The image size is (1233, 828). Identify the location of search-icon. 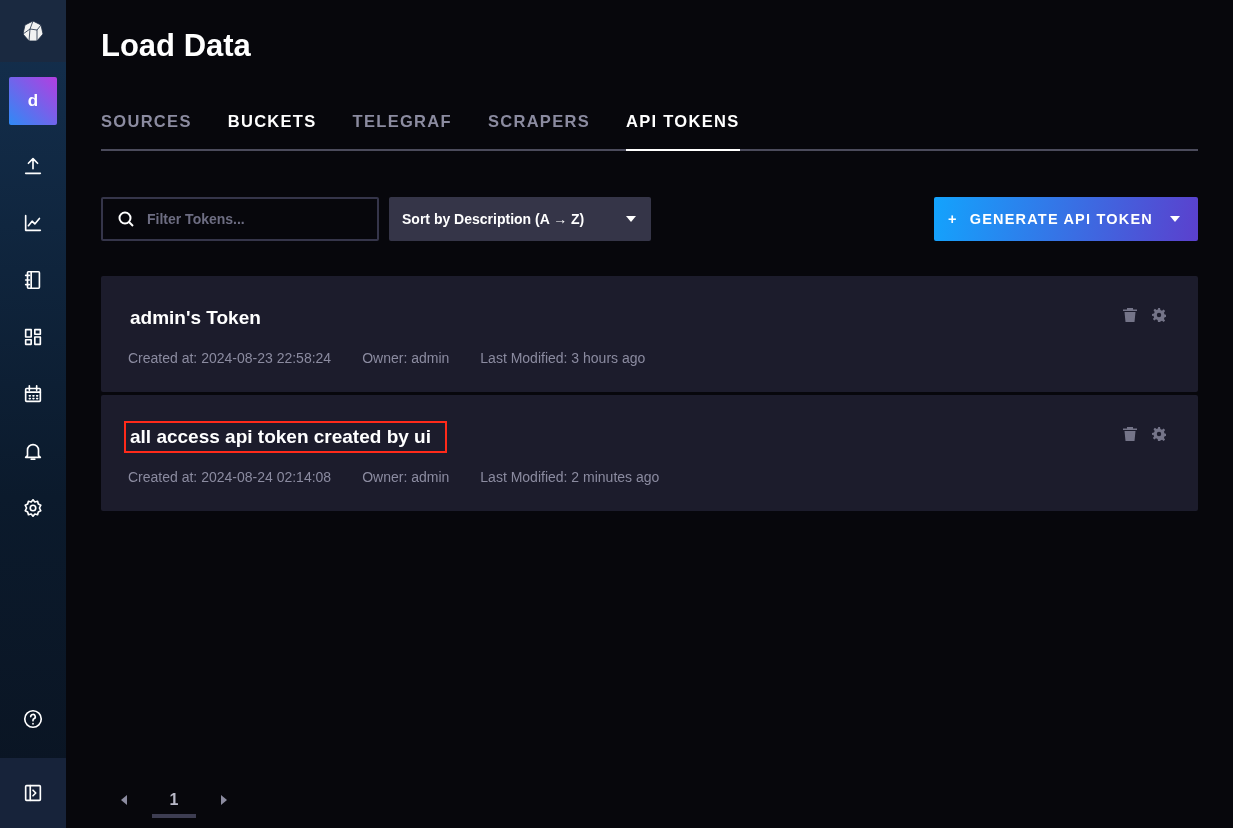
(126, 219).